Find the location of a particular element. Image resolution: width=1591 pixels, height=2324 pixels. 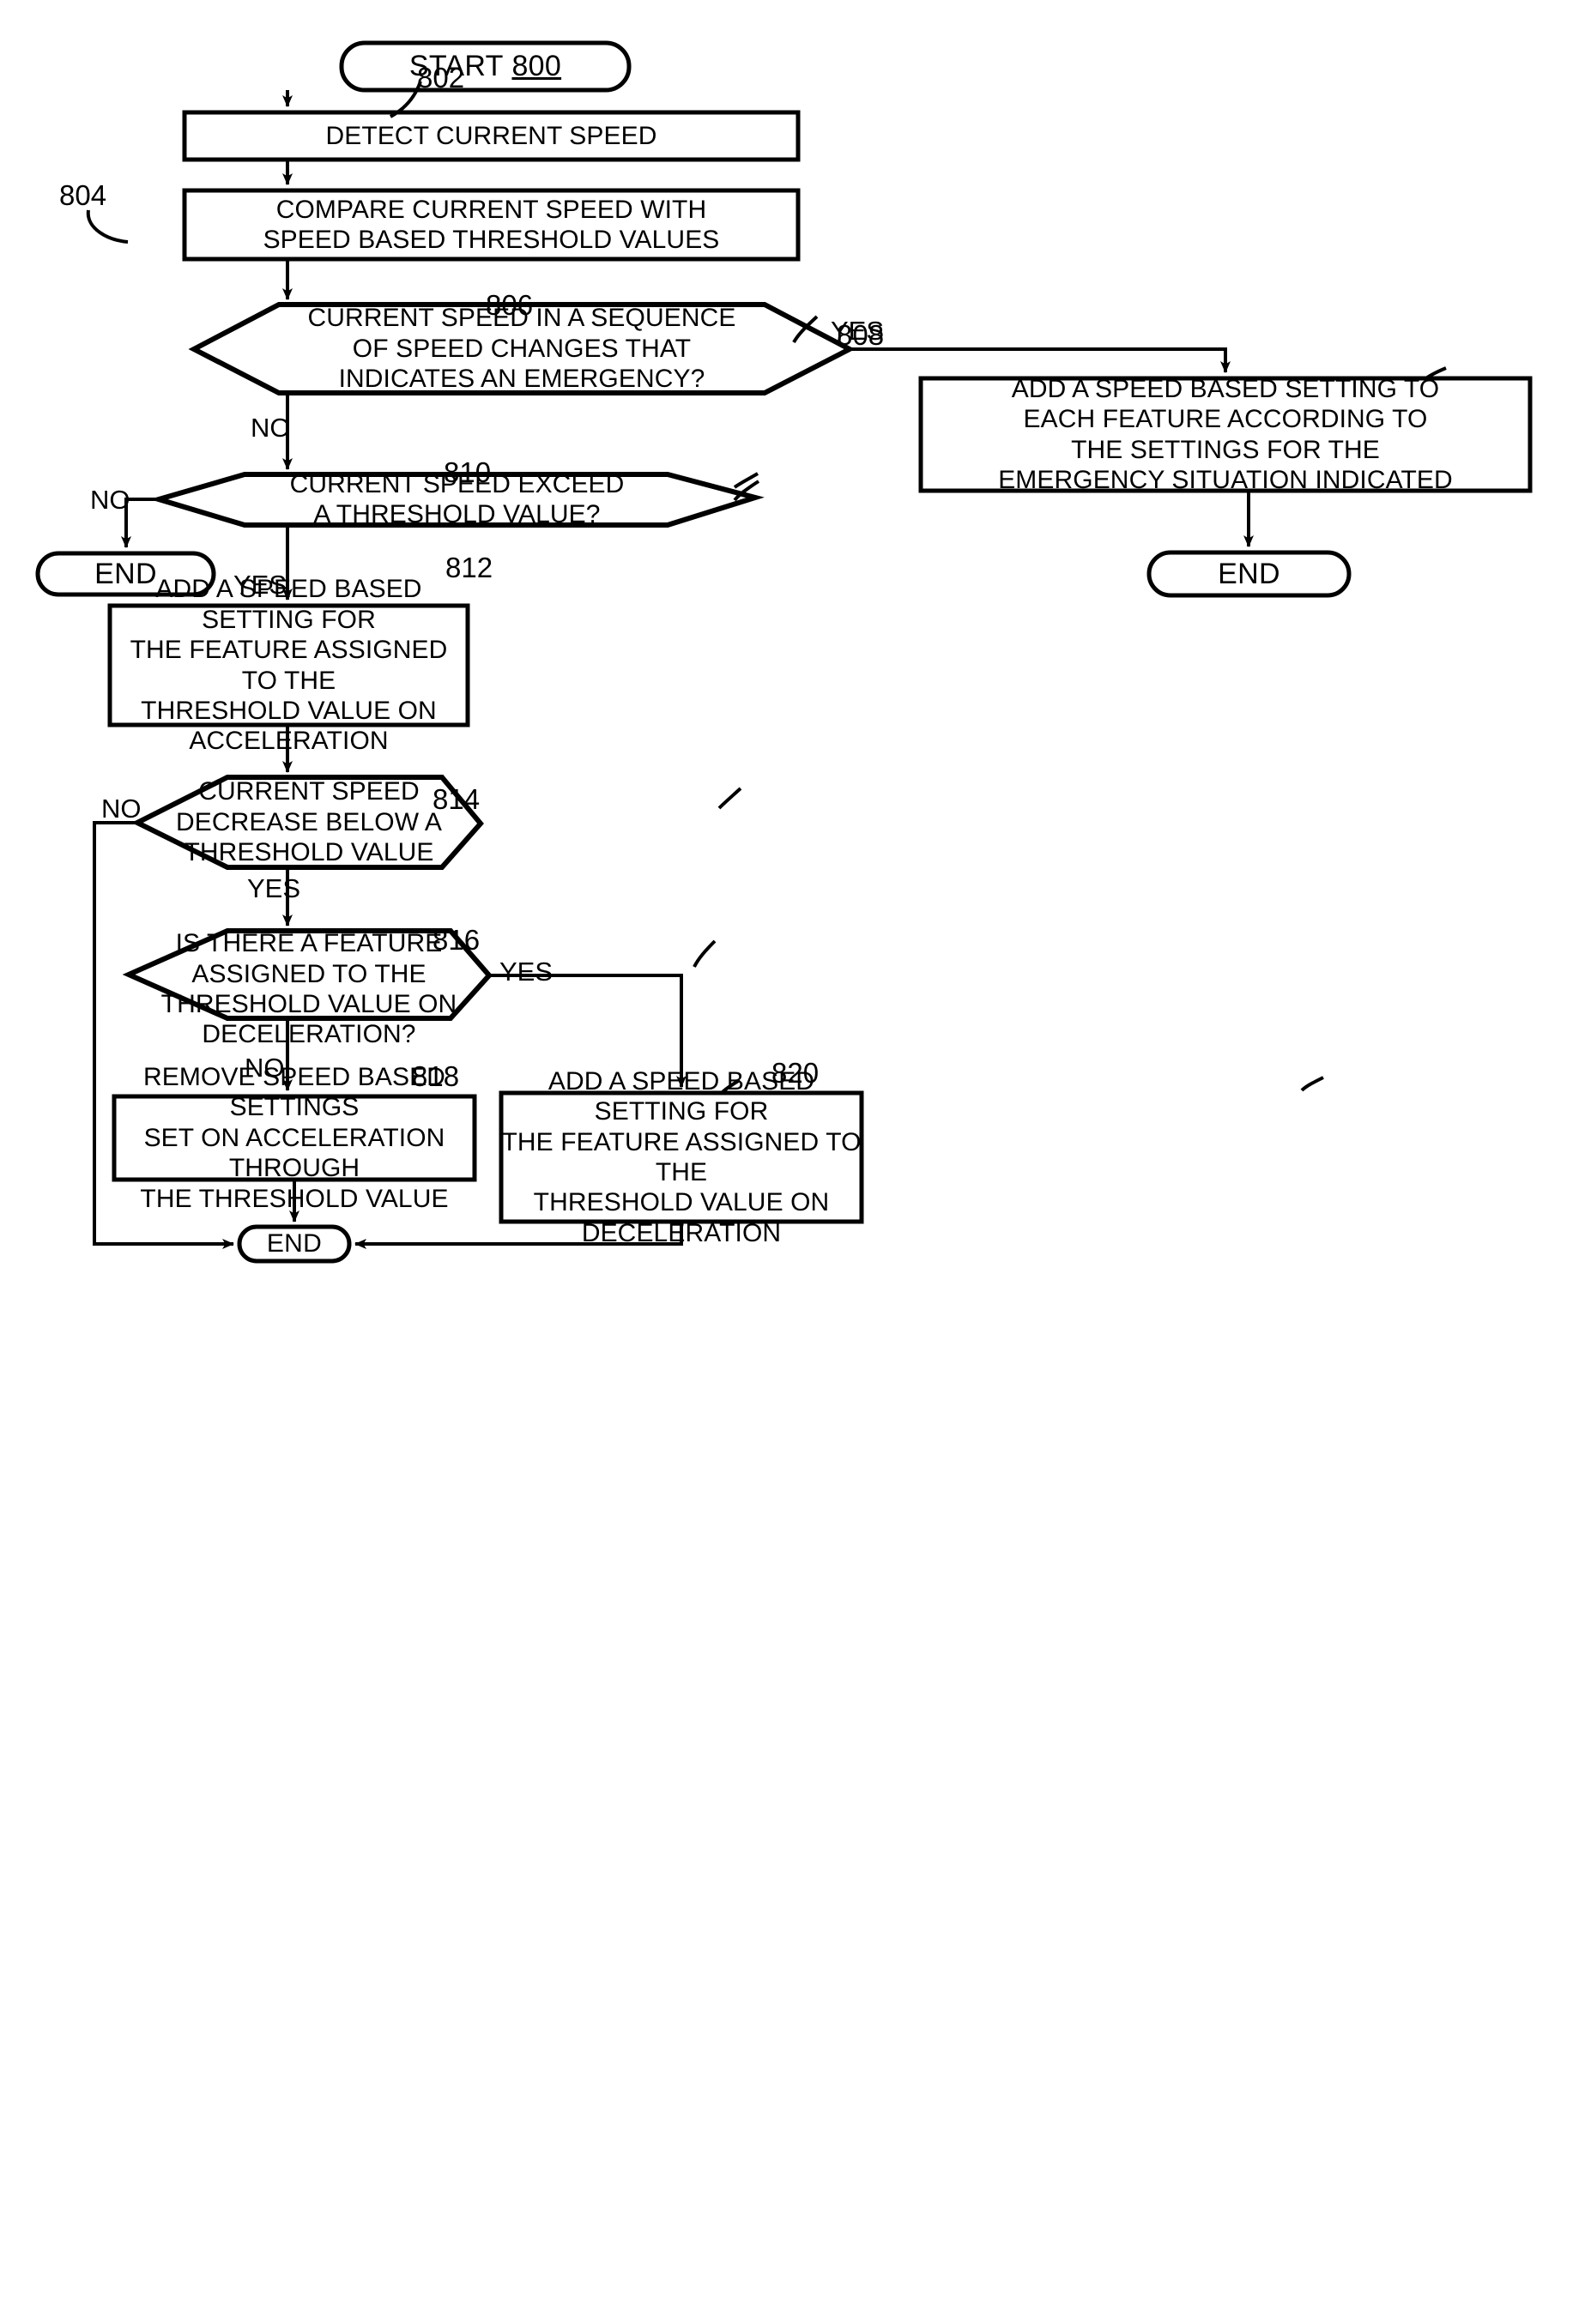

detect-process-shape is located at coordinates (492, 136).